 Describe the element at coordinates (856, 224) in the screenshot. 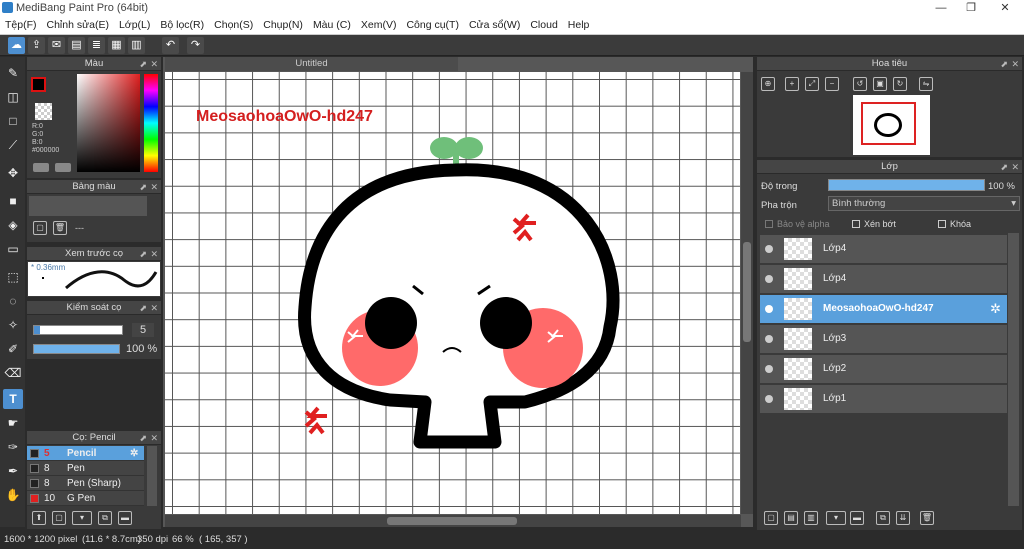

I see `clipping-checkbox` at that location.